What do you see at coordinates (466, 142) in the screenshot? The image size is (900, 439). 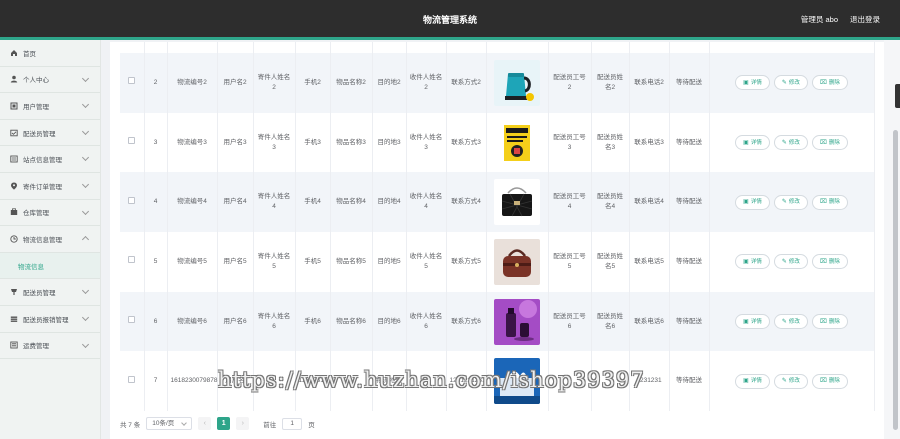 I see `cell-contact: 联系方式3` at bounding box center [466, 142].